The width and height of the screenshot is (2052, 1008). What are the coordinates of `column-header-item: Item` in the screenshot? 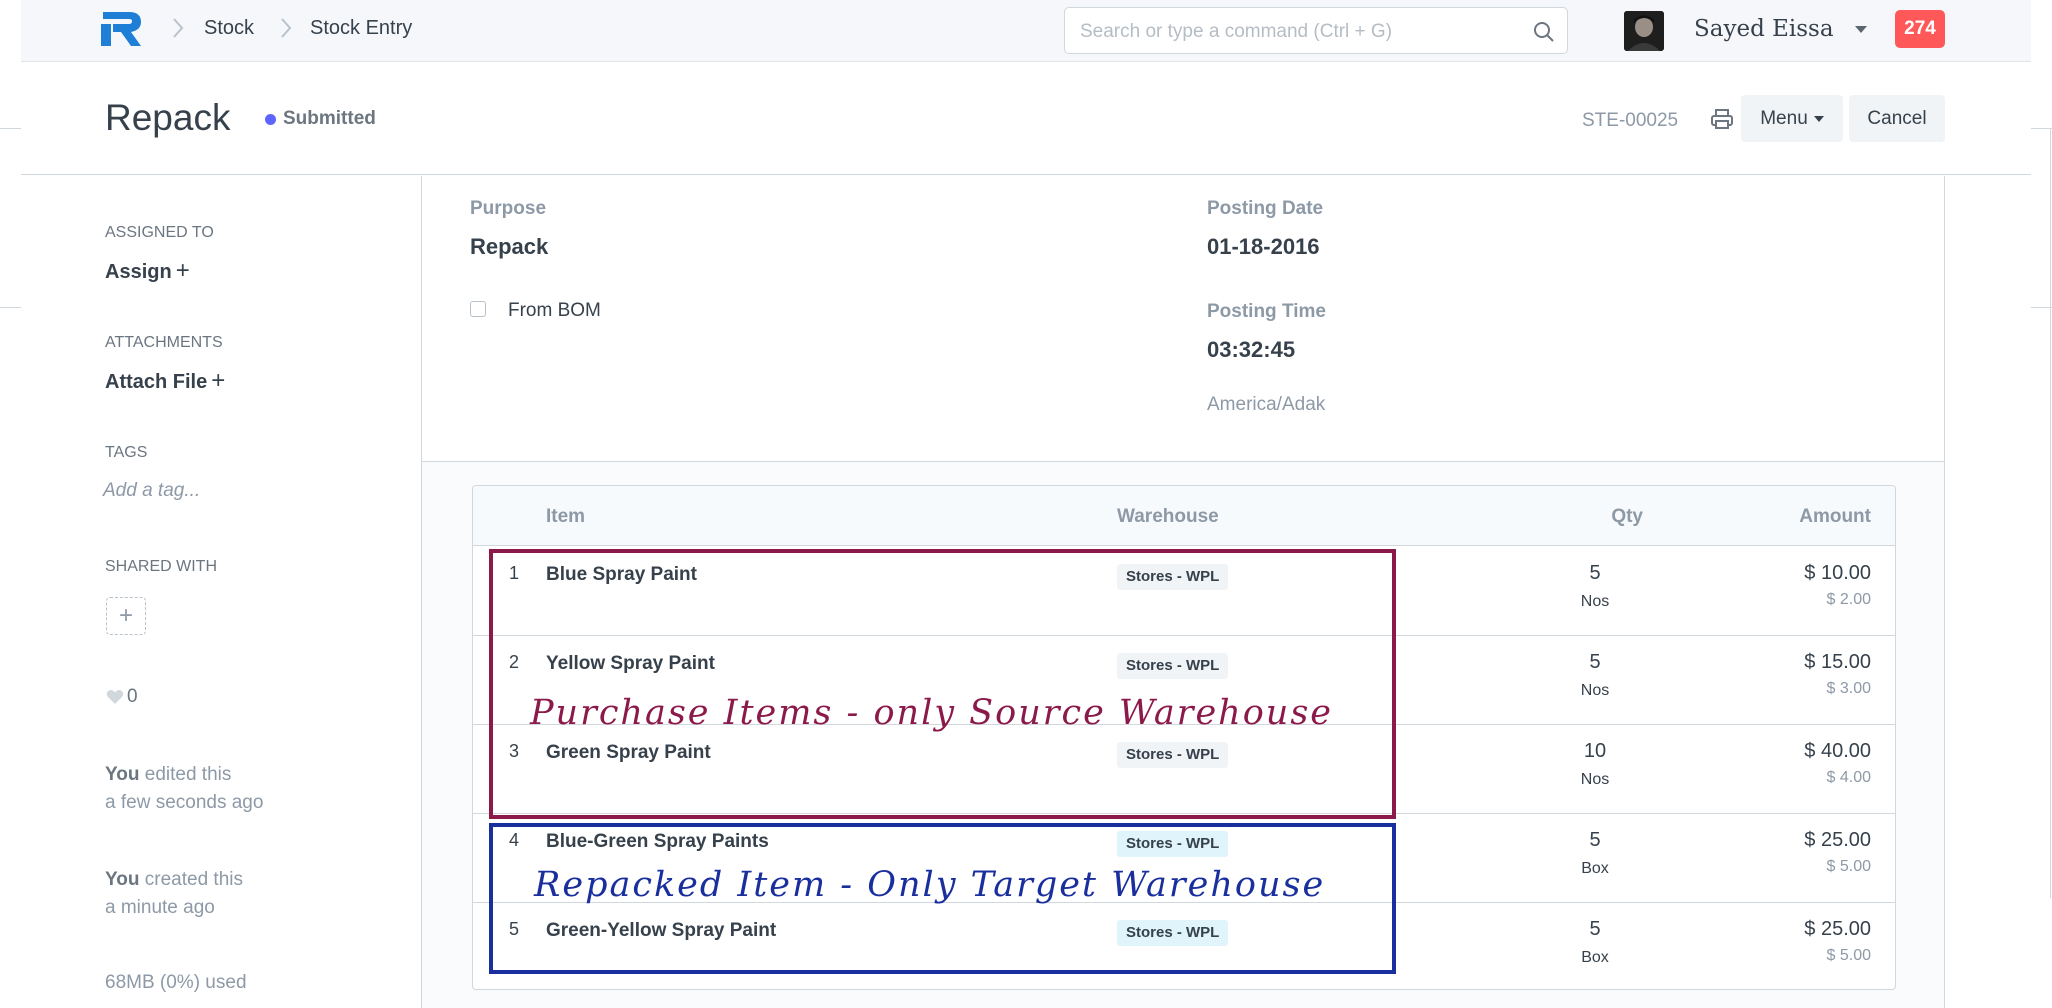 It's located at (566, 516).